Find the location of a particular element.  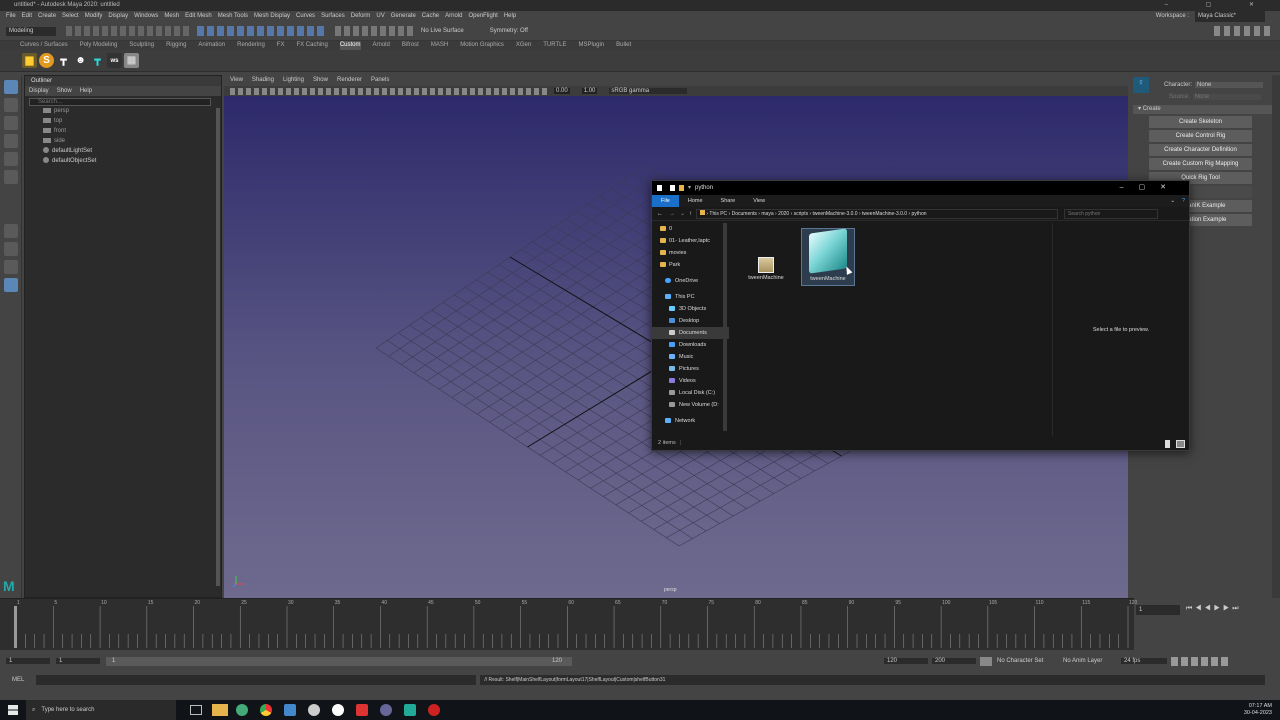

shelf-tab: FX Caching is located at coordinates (311, 45).